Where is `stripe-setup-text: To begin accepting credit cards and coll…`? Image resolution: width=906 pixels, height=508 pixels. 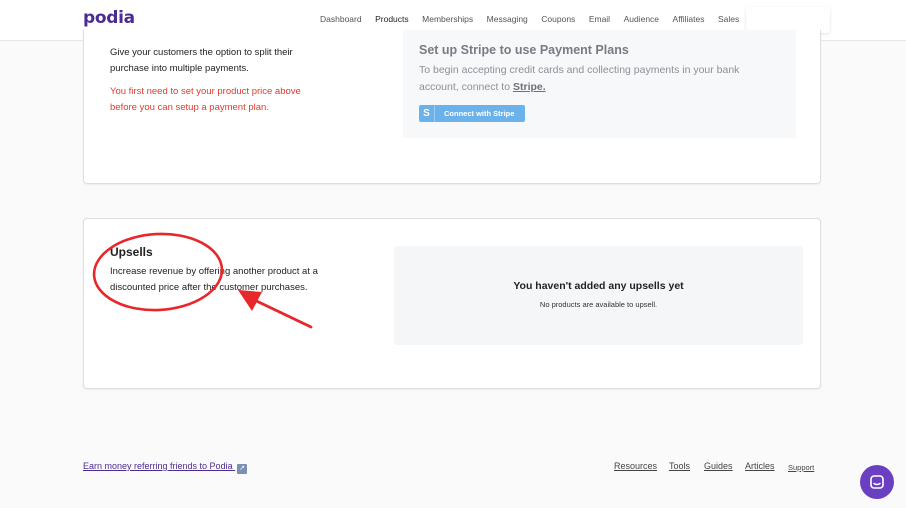
stripe-setup-text: To begin accepting credit cards and coll… is located at coordinates (594, 79).